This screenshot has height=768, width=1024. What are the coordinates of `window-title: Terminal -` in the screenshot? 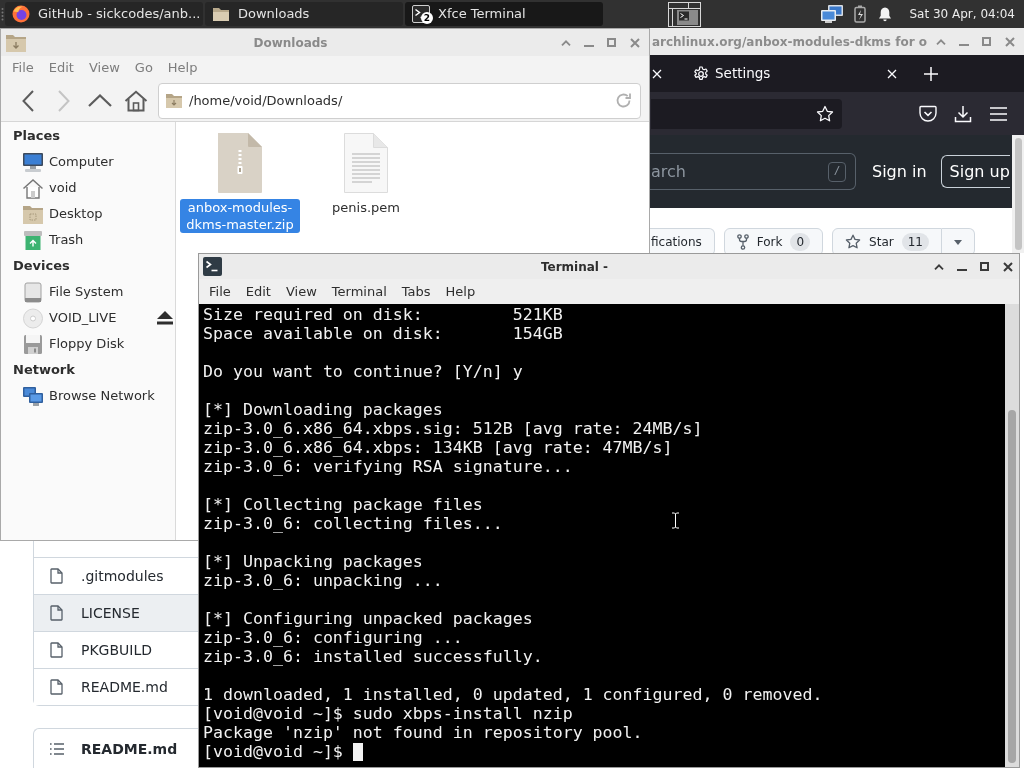 It's located at (574, 267).